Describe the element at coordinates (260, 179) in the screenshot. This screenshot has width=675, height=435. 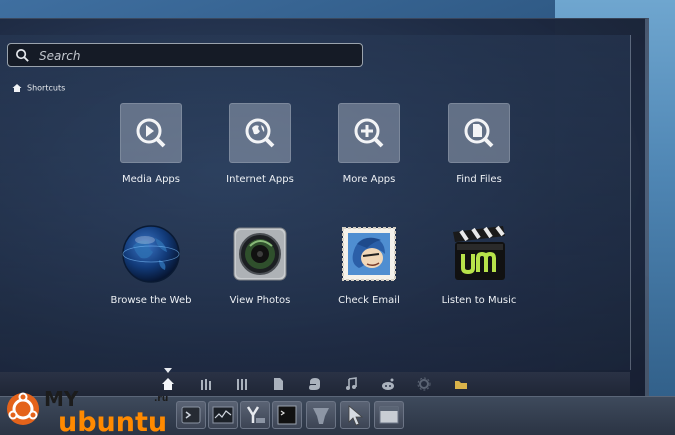
I see `shortcut-label: Internet Apps` at that location.